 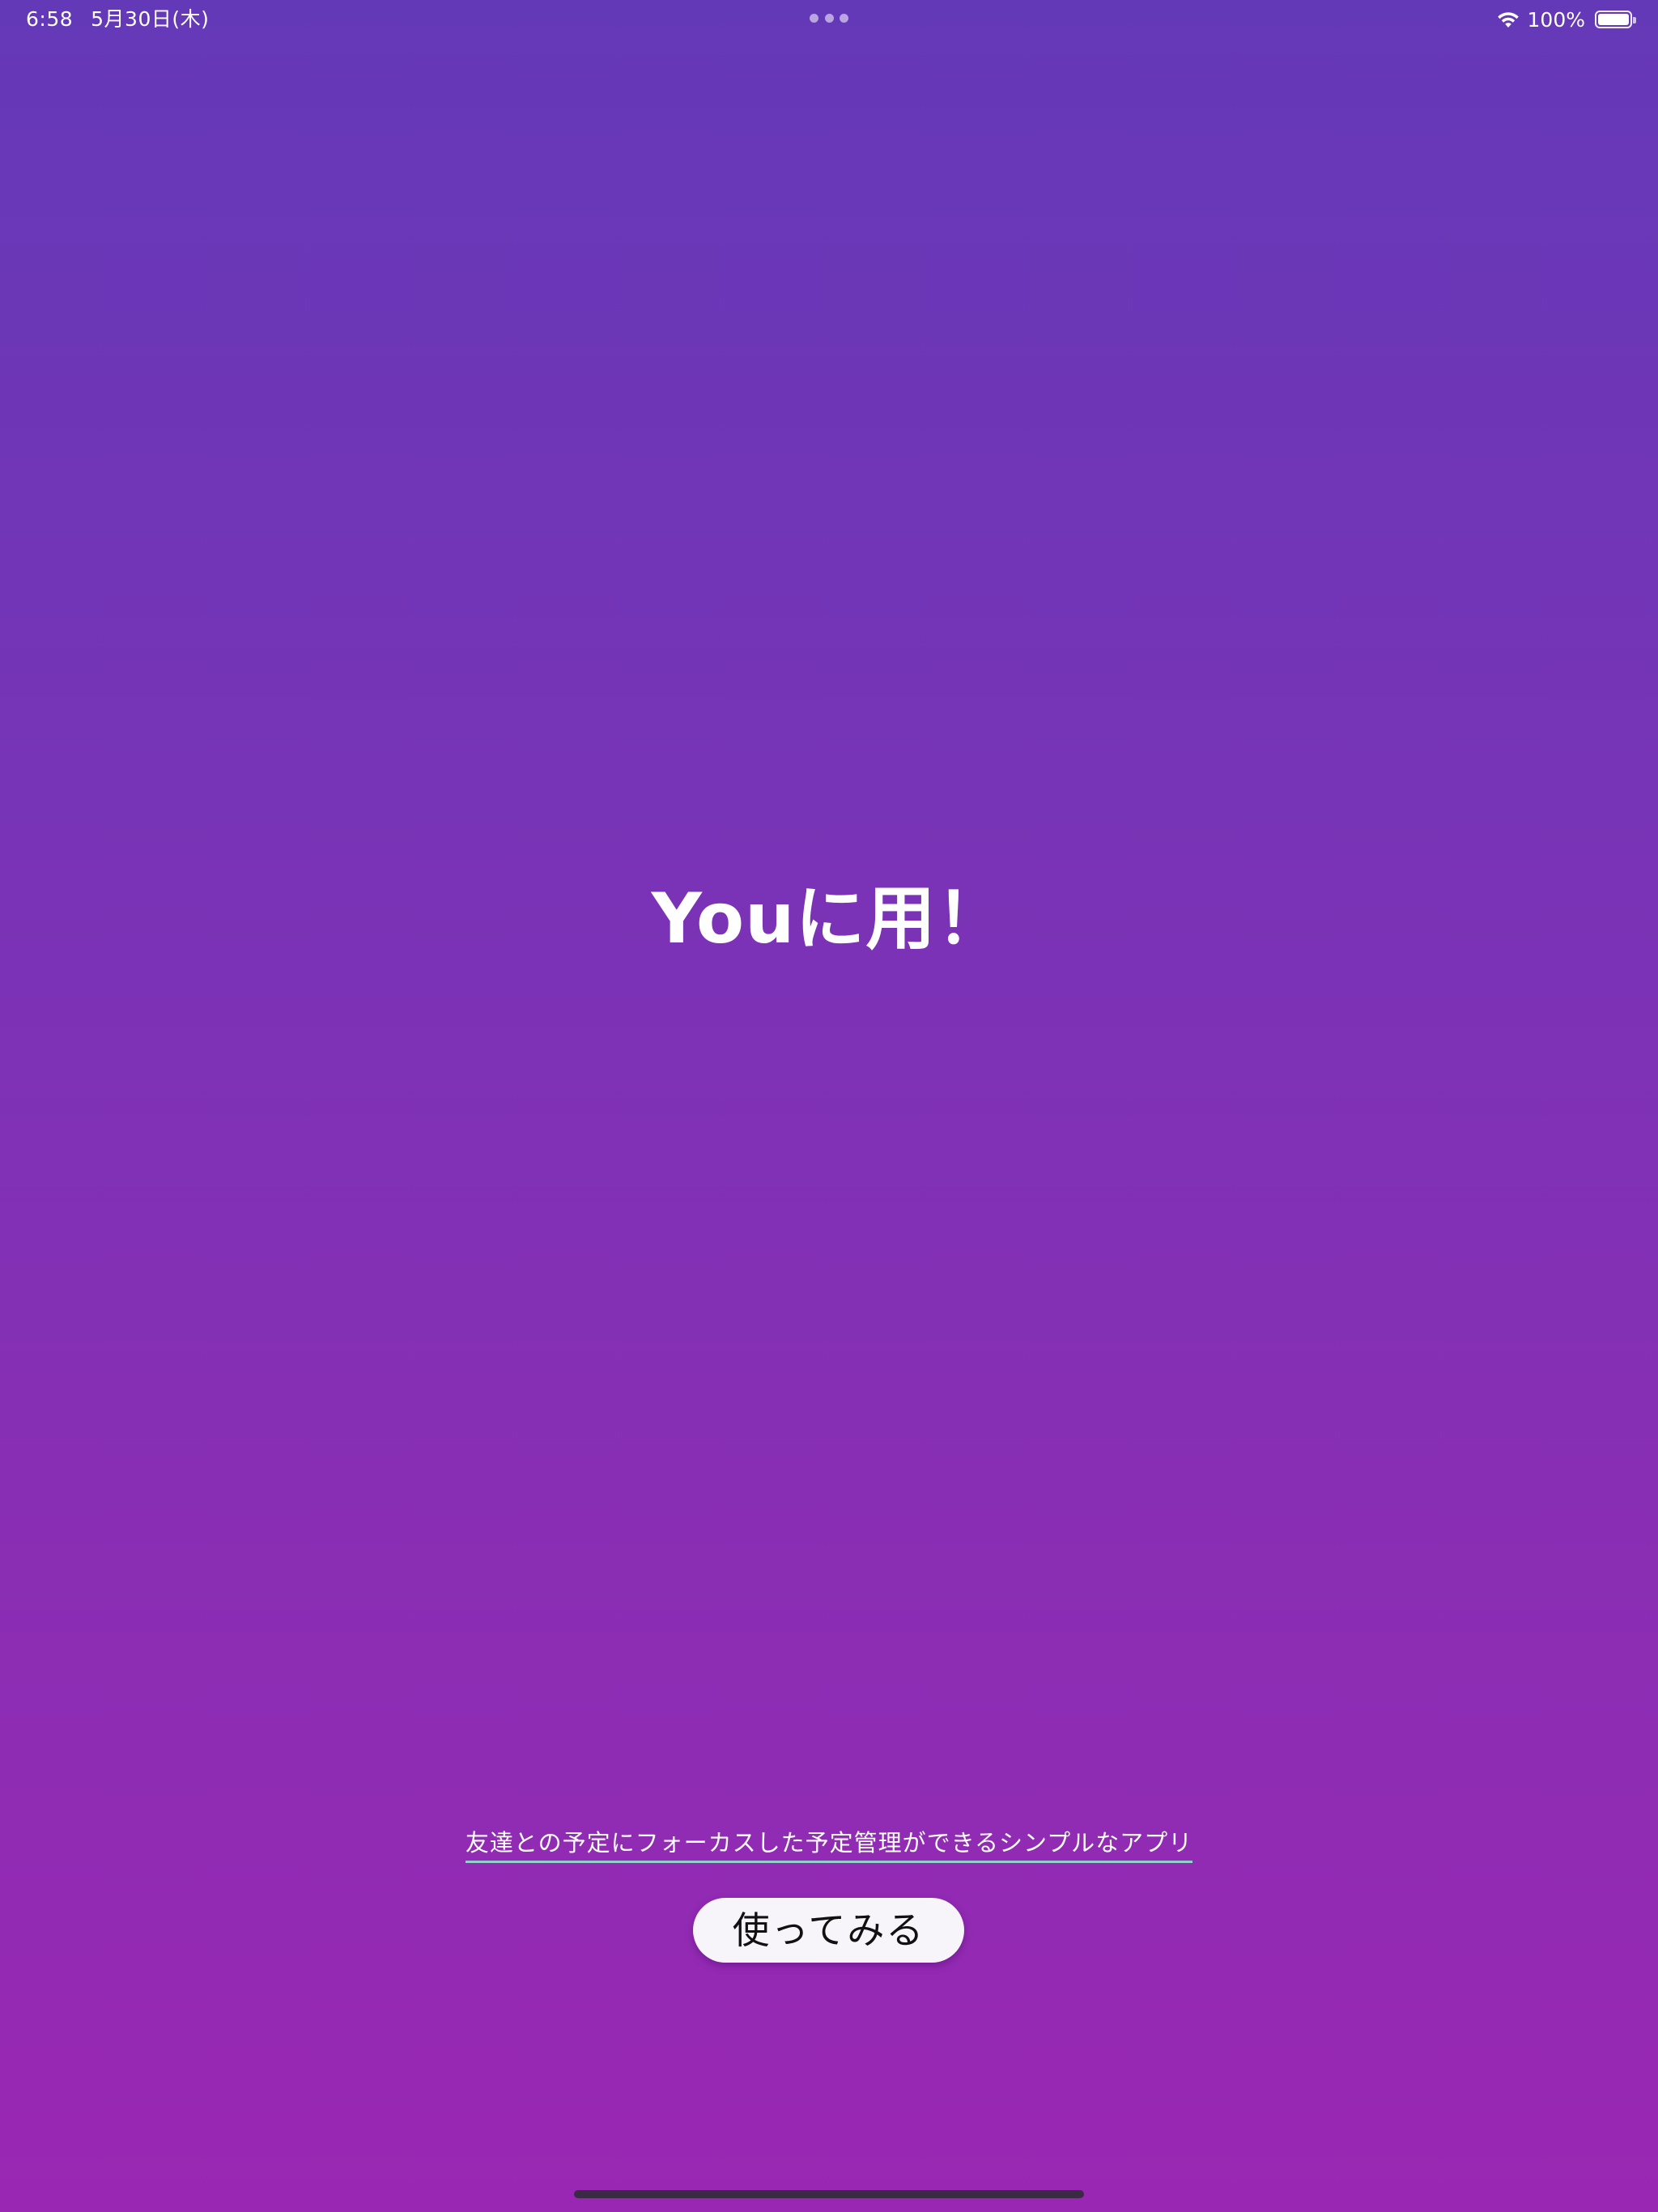 I want to click on tagline: 友達との予定にフォーカスした予定管理ができるシンプルなアプリ, so click(x=829, y=1845).